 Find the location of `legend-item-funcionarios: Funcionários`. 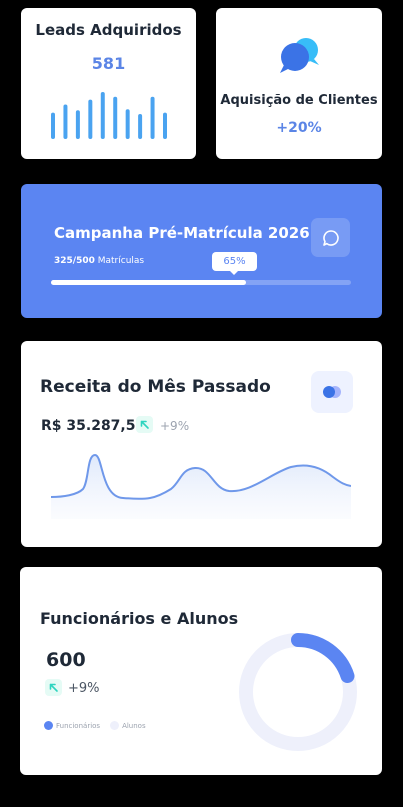

legend-item-funcionarios: Funcionários is located at coordinates (72, 725).